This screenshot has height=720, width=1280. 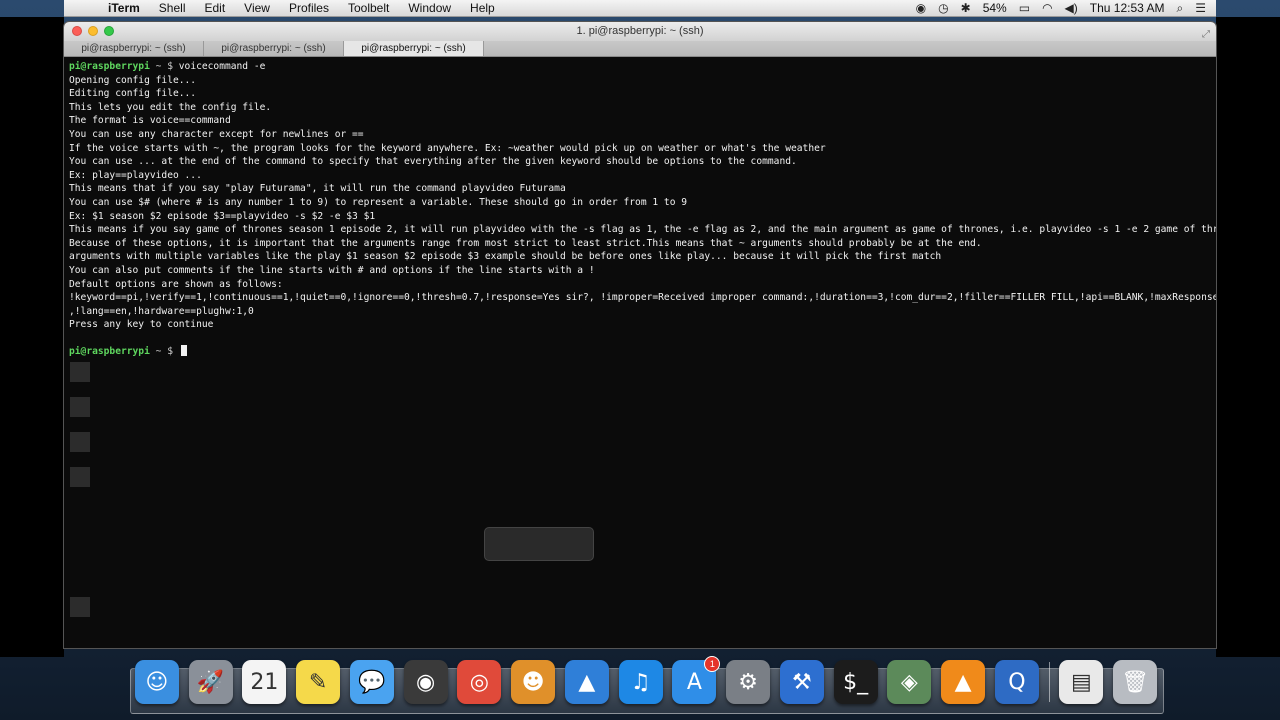 What do you see at coordinates (368, 8) in the screenshot?
I see `menu-toolbelt: Toolbelt` at bounding box center [368, 8].